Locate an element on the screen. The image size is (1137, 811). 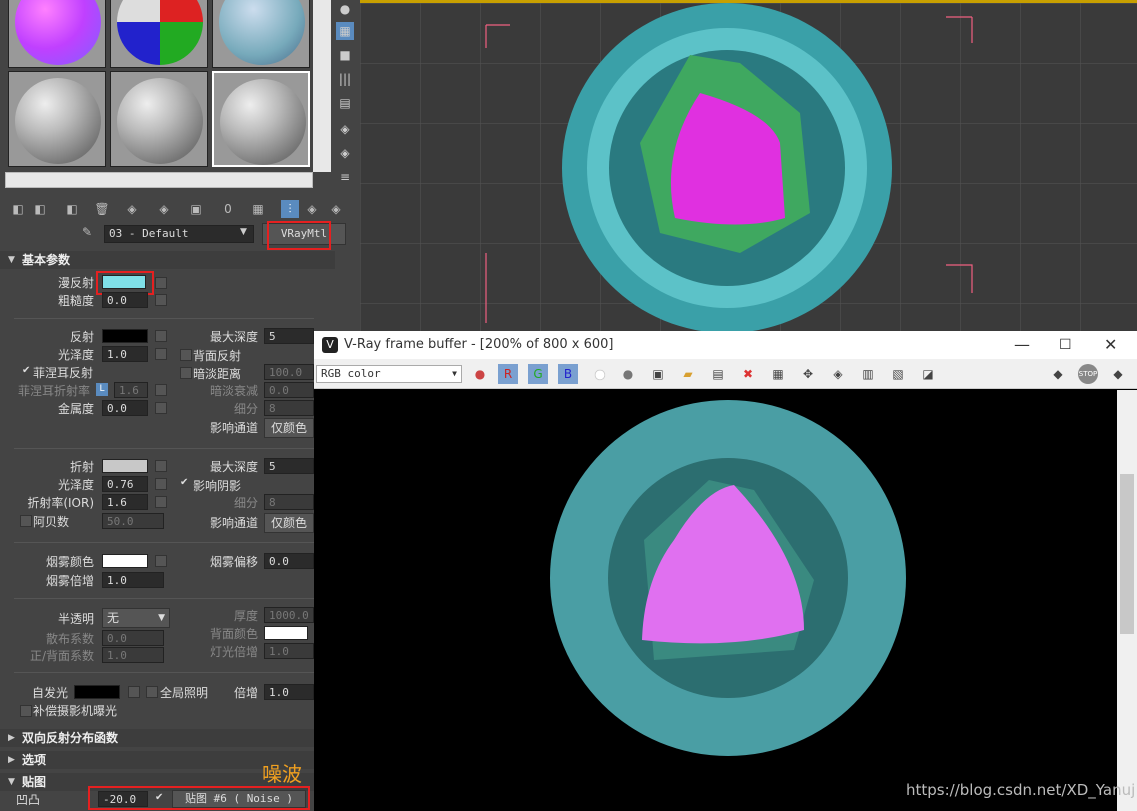
channel-dropdown: RGB color ▼ is located at coordinates (389, 374).